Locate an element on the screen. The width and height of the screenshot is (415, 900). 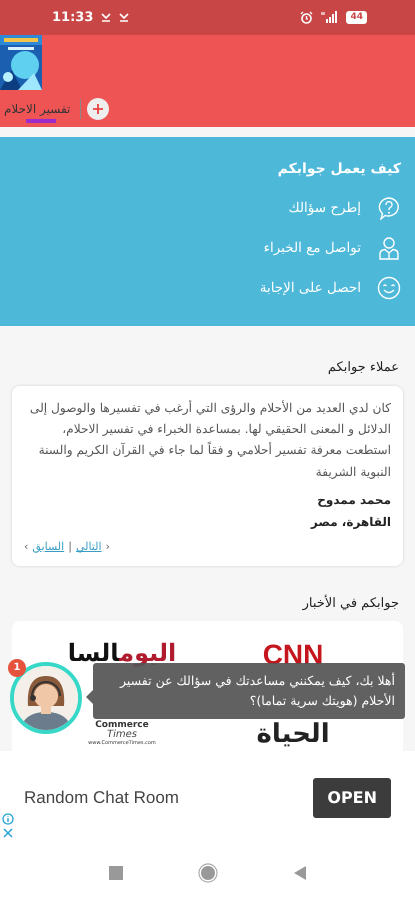
alarm-icon is located at coordinates (307, 17).